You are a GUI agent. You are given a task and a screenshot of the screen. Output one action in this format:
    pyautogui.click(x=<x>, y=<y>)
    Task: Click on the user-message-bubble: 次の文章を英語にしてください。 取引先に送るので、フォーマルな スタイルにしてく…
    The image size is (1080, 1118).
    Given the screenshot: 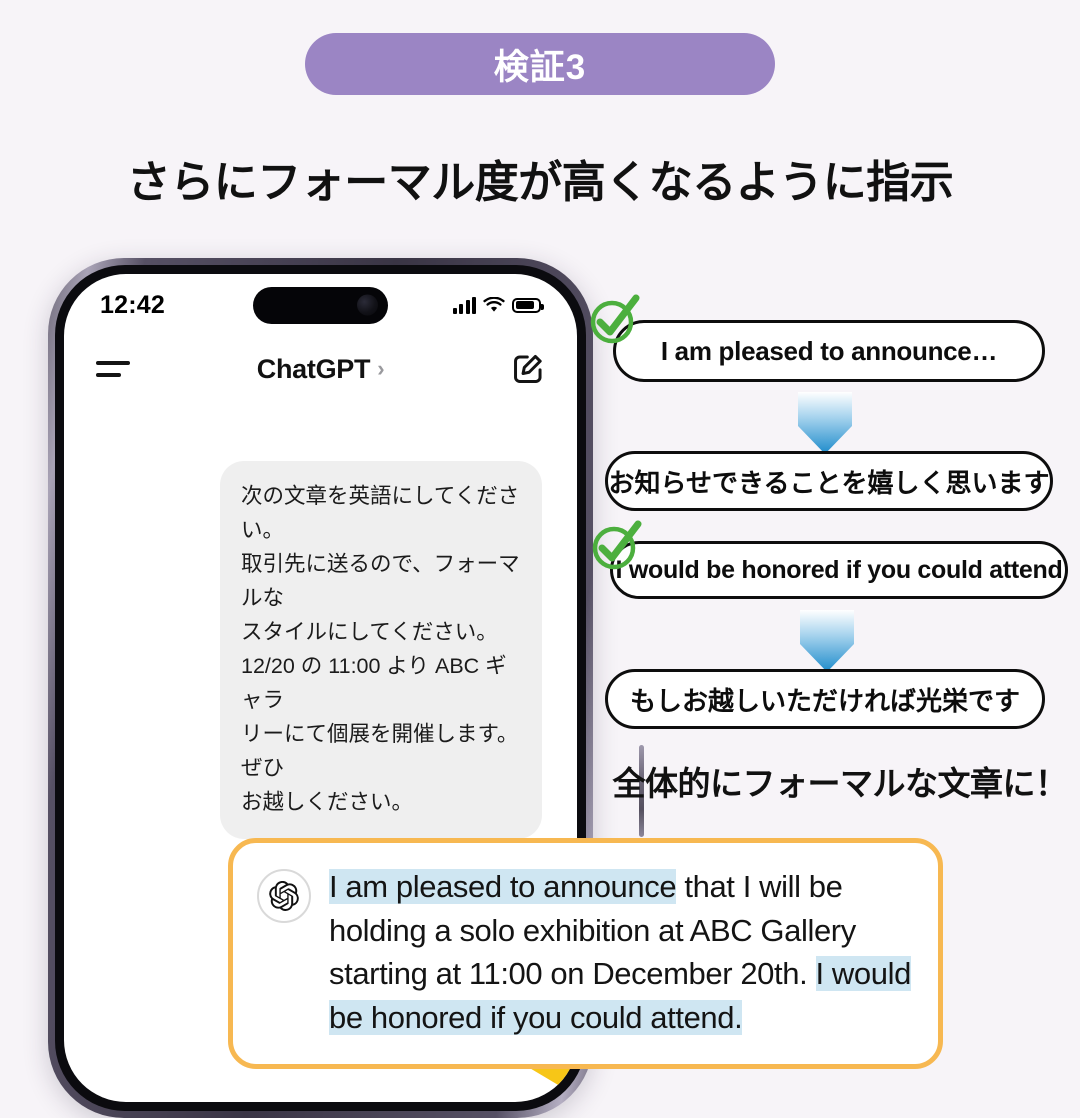 What is the action you would take?
    pyautogui.click(x=381, y=650)
    